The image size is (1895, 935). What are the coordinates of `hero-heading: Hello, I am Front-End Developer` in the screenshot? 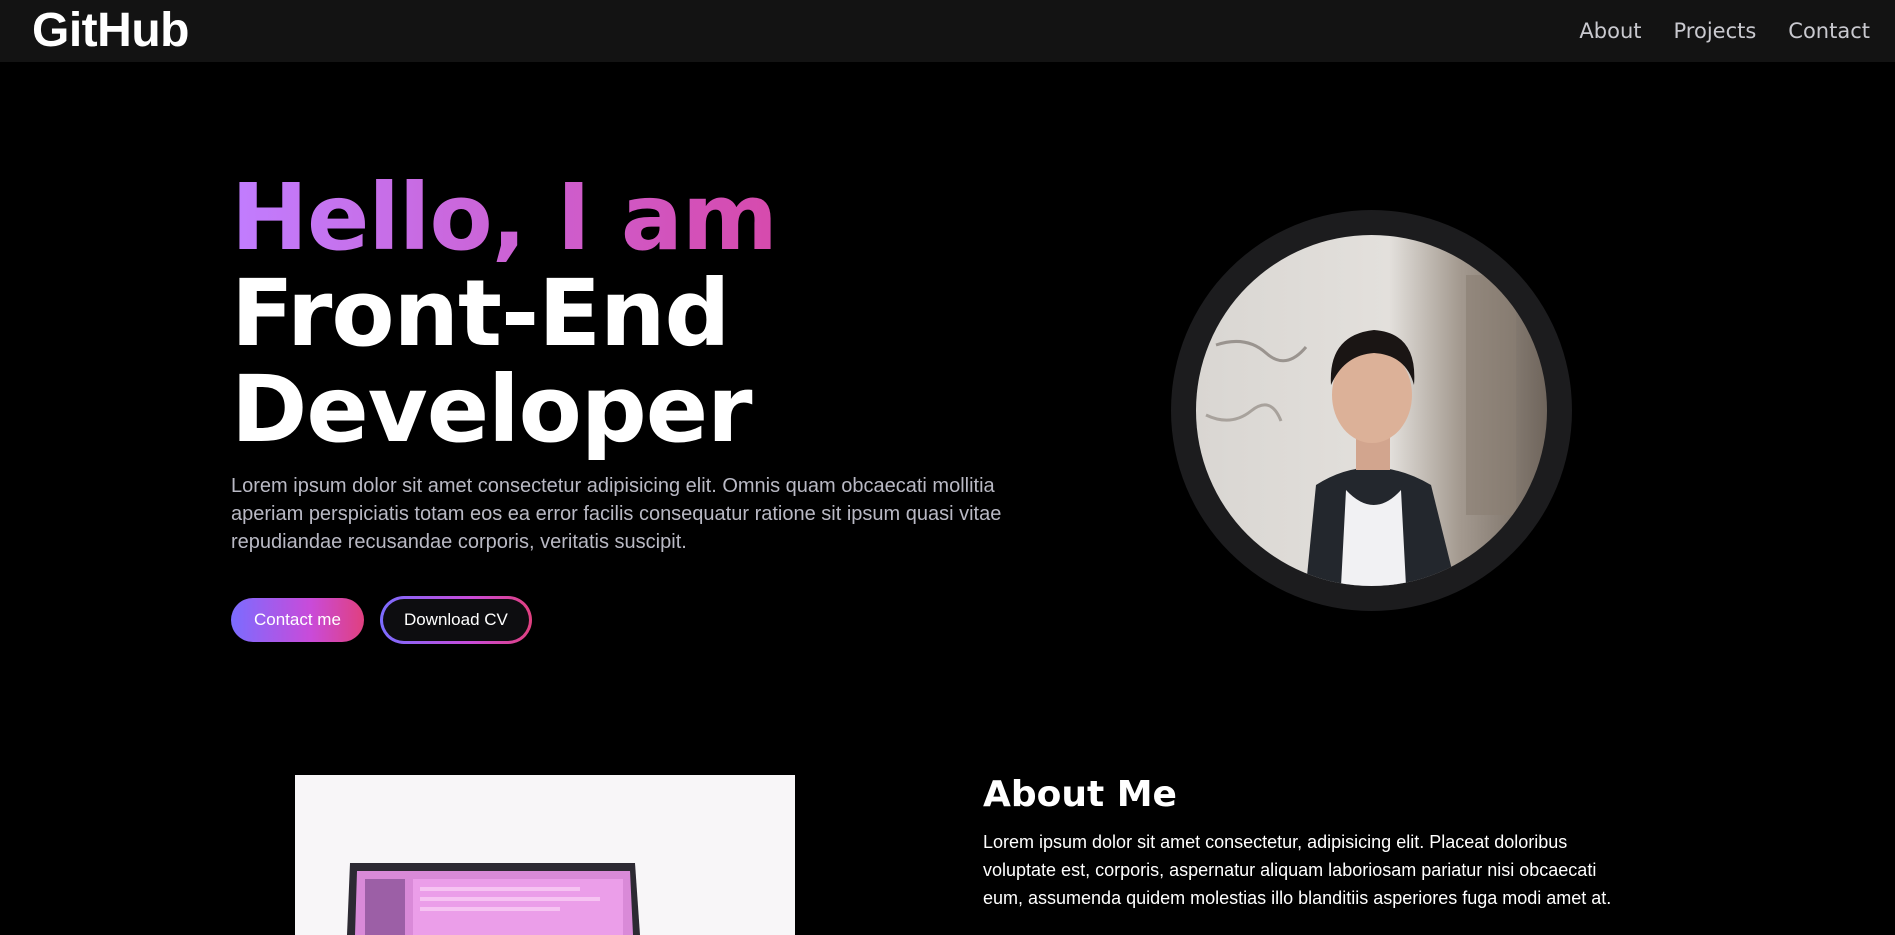 It's located at (666, 314).